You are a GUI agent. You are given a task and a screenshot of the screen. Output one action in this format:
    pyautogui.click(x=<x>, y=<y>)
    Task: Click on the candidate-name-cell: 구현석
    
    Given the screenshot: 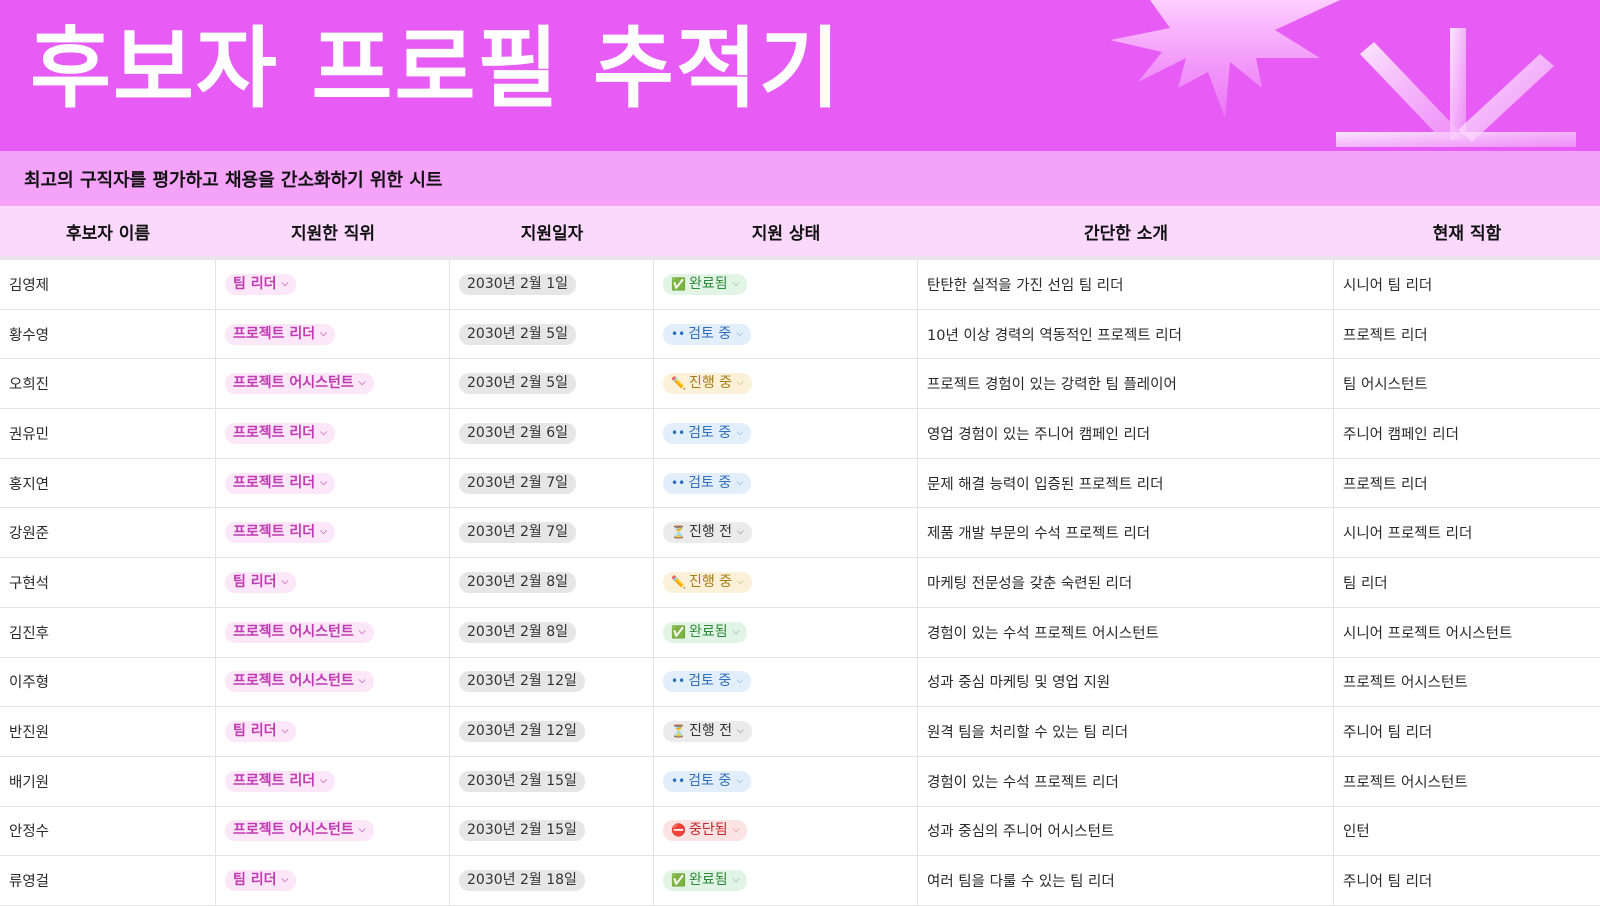 What is the action you would take?
    pyautogui.click(x=108, y=582)
    